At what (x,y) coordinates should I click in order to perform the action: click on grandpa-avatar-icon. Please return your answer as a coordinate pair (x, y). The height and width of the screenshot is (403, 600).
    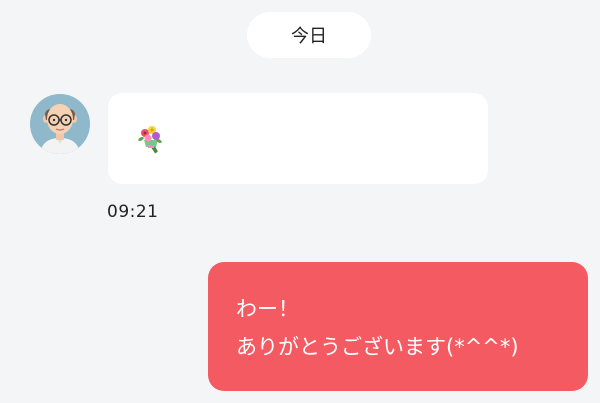
    Looking at the image, I should click on (60, 124).